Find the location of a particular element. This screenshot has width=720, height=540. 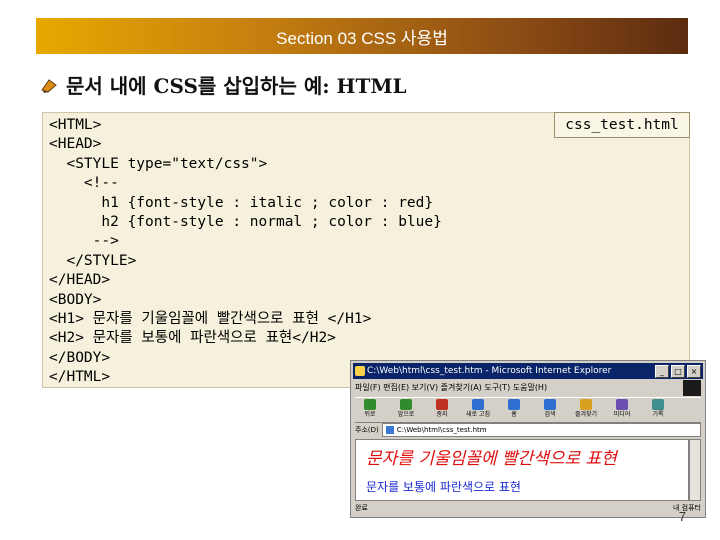

code-line: </HEAD> is located at coordinates (80, 280).